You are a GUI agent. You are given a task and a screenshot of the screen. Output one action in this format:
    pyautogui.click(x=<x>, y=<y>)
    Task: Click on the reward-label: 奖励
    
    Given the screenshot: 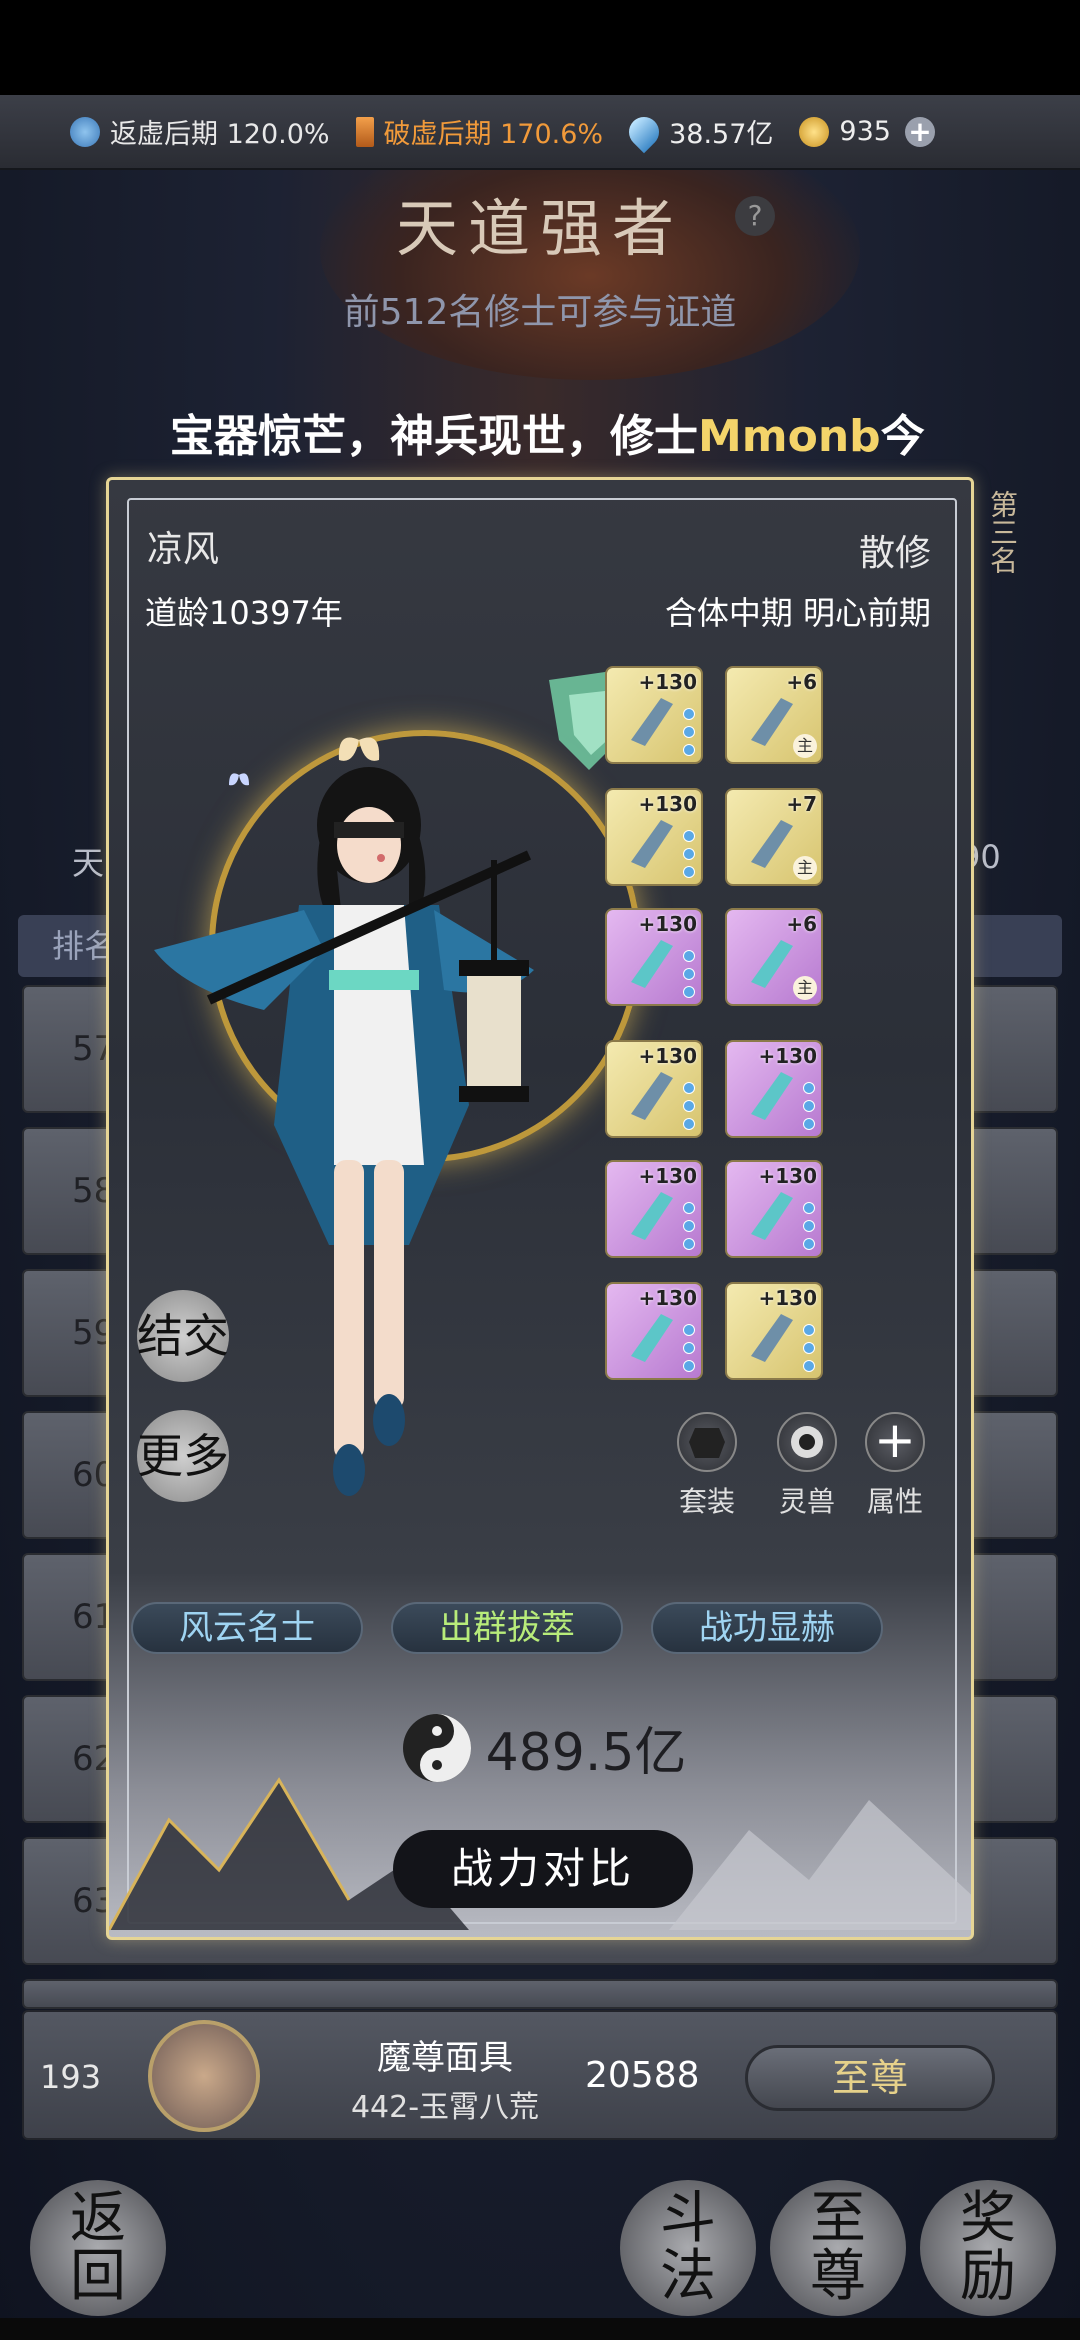 What is the action you would take?
    pyautogui.click(x=988, y=2247)
    